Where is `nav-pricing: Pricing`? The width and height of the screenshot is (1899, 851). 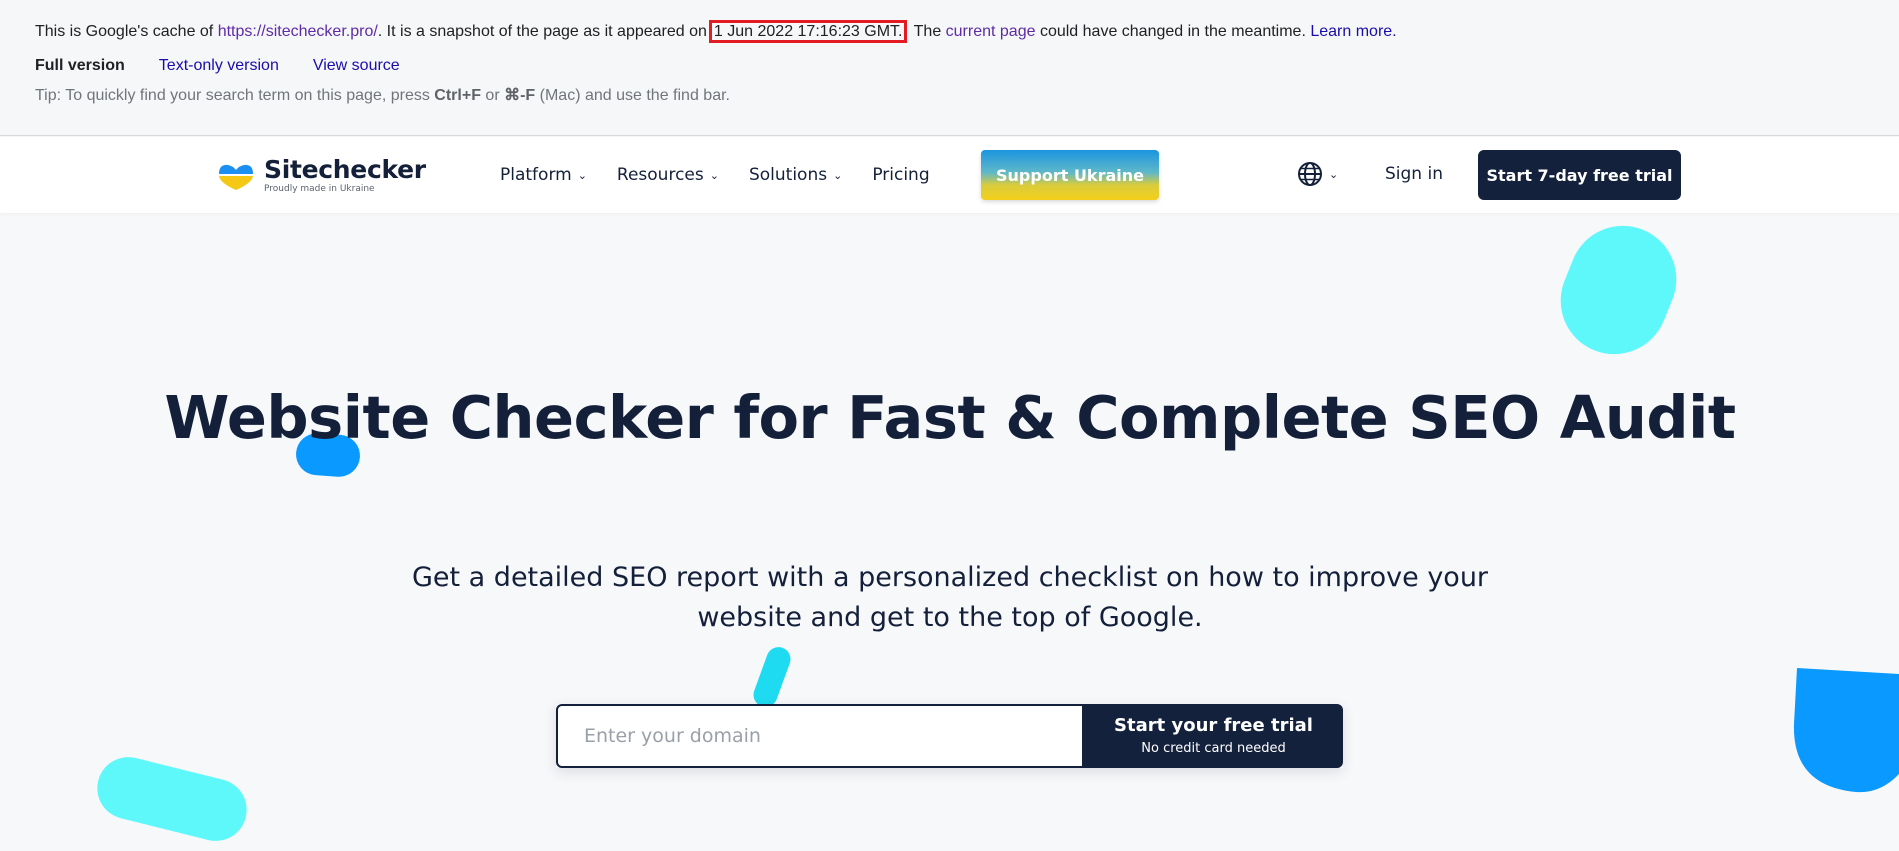
nav-pricing: Pricing is located at coordinates (900, 175).